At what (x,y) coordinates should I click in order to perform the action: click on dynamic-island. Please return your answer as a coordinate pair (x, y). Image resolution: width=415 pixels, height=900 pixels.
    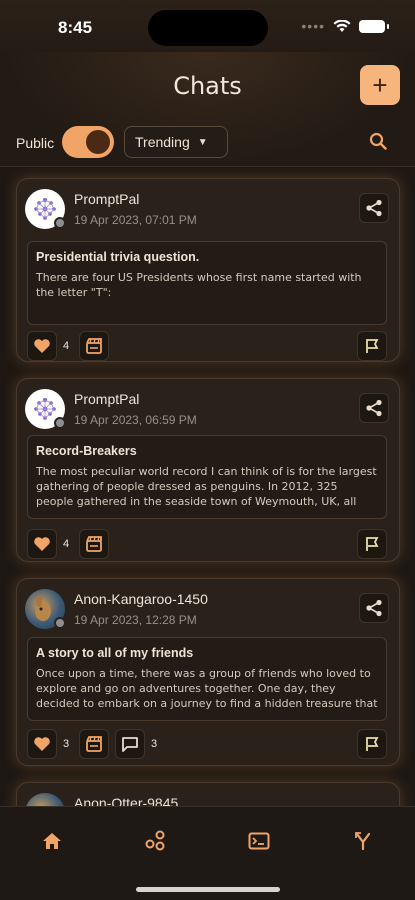
    Looking at the image, I should click on (208, 28).